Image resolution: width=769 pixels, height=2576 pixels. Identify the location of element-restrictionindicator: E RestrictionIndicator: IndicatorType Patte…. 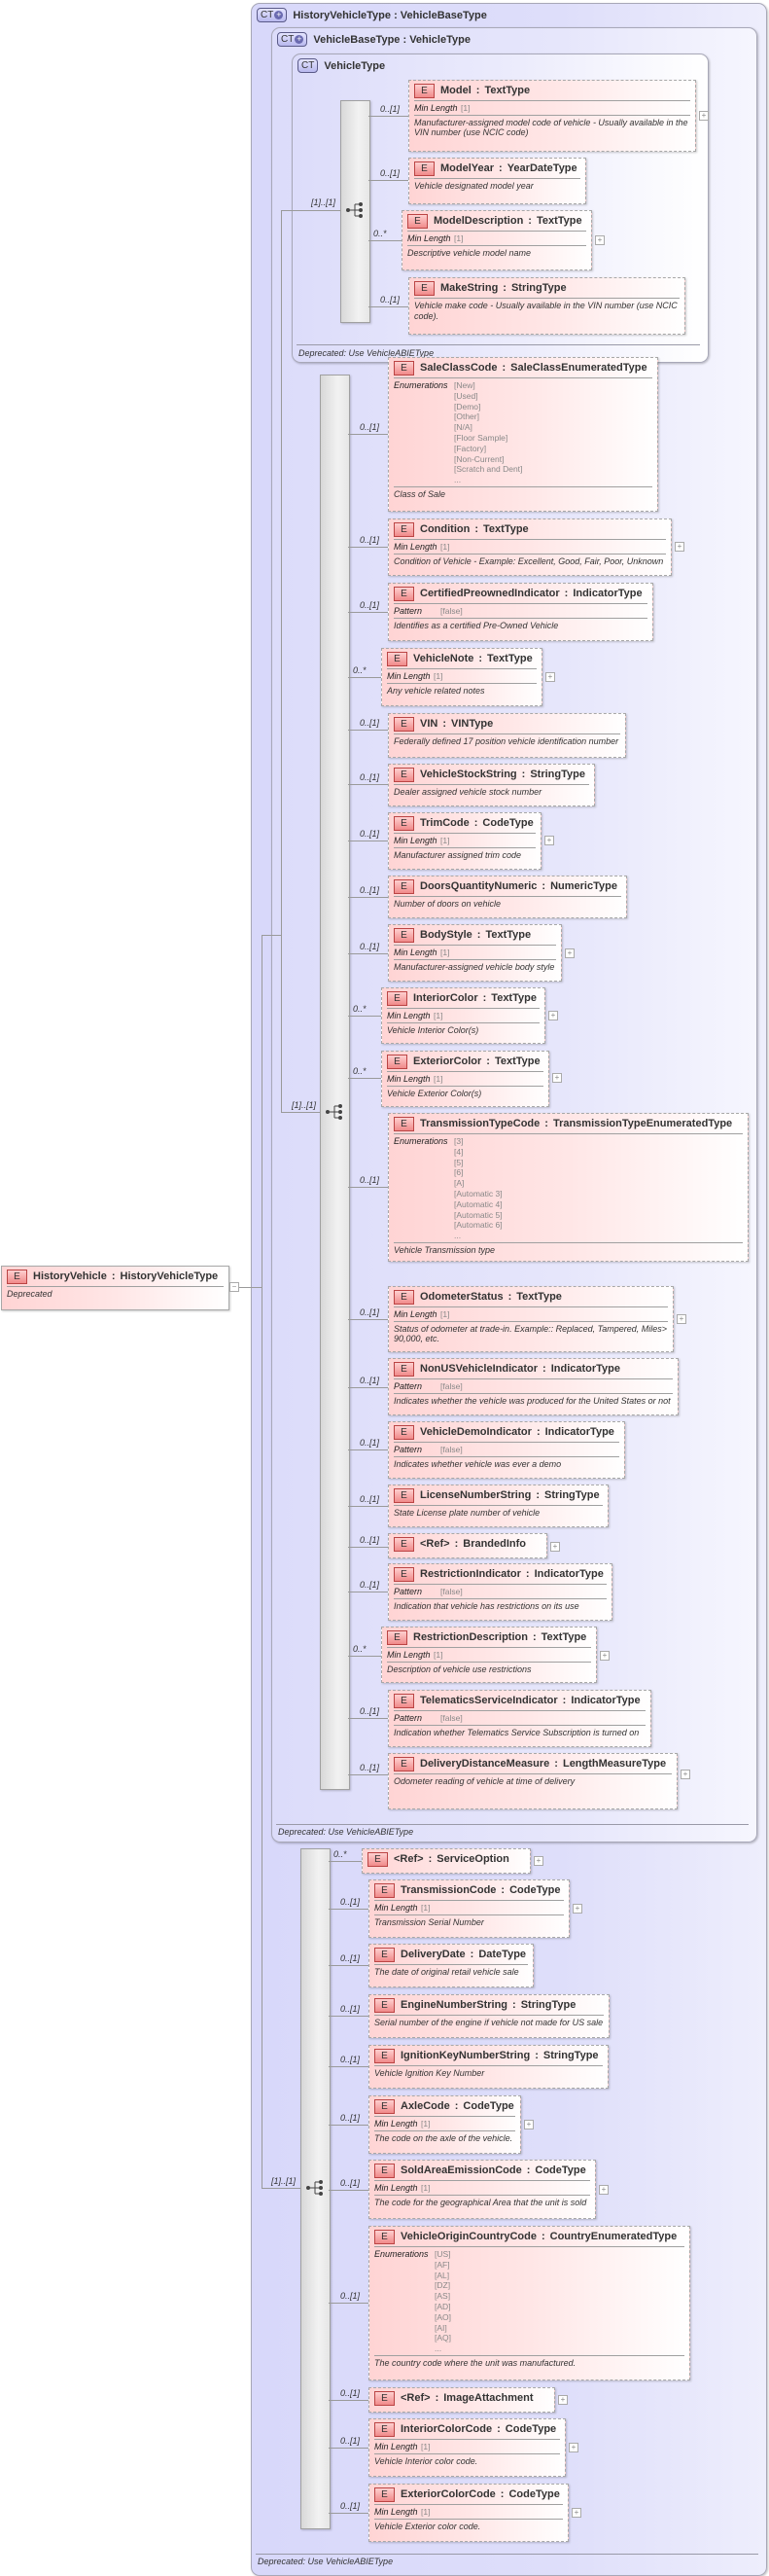
(500, 1592).